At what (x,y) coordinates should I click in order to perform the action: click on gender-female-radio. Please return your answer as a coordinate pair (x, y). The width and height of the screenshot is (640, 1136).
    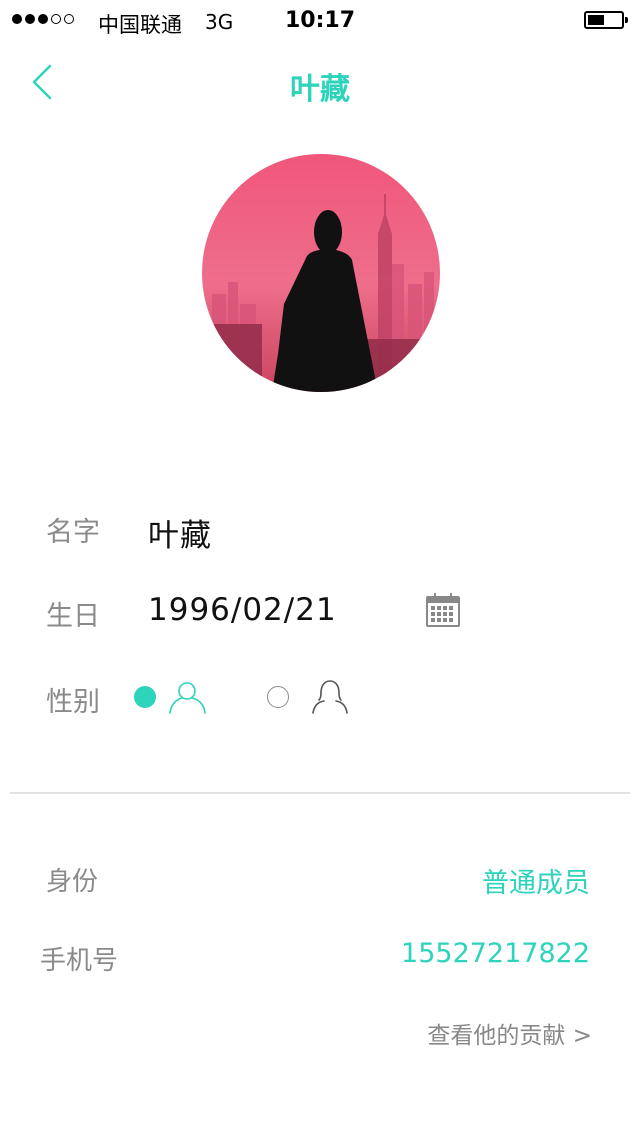
    Looking at the image, I should click on (278, 697).